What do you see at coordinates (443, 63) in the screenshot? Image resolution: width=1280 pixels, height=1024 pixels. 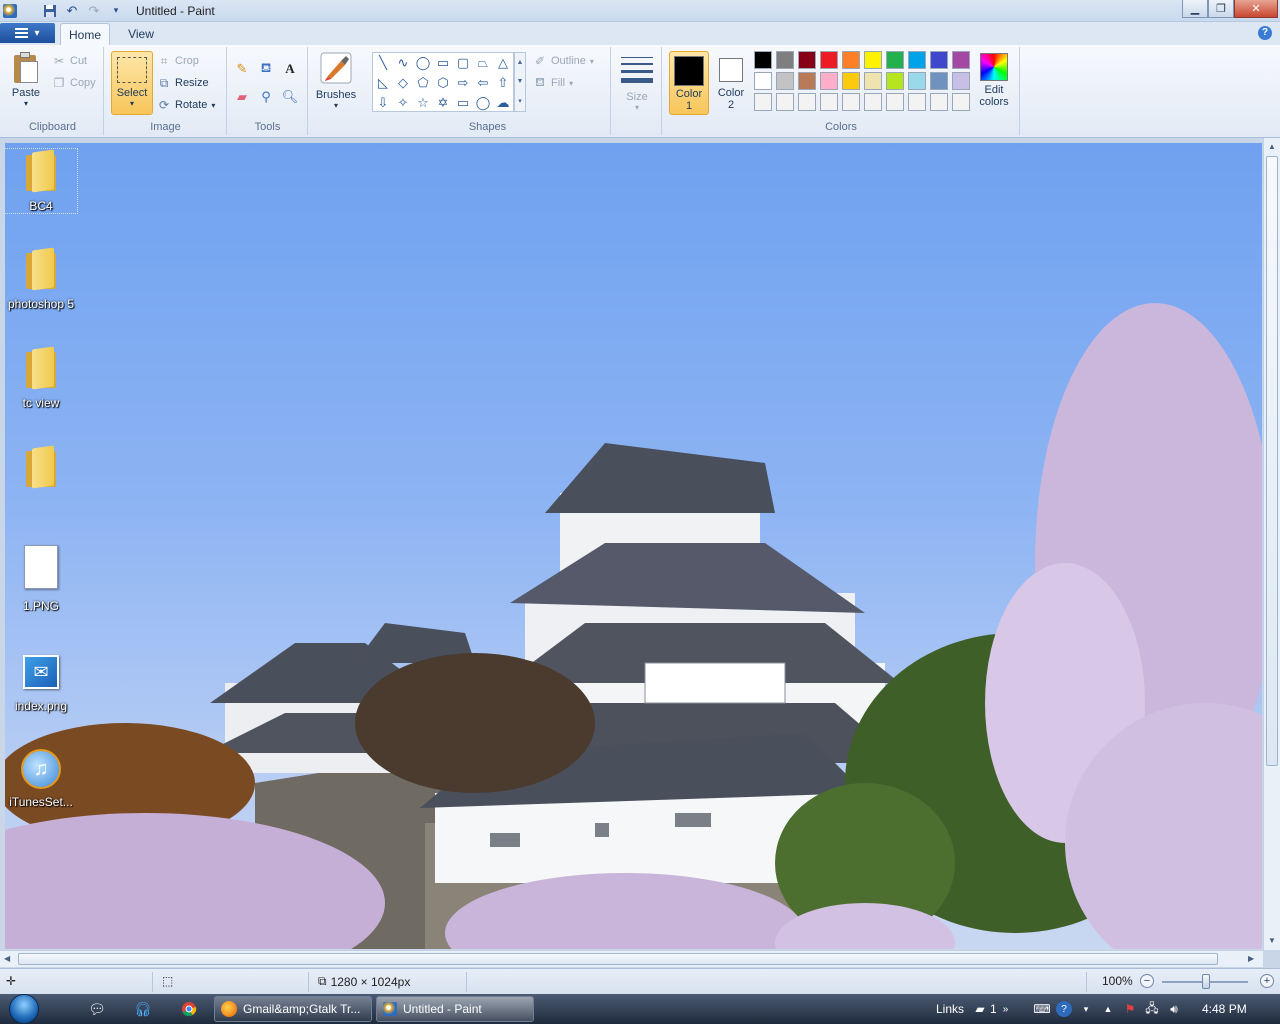 I see `rectangle-shape-icon: ▭` at bounding box center [443, 63].